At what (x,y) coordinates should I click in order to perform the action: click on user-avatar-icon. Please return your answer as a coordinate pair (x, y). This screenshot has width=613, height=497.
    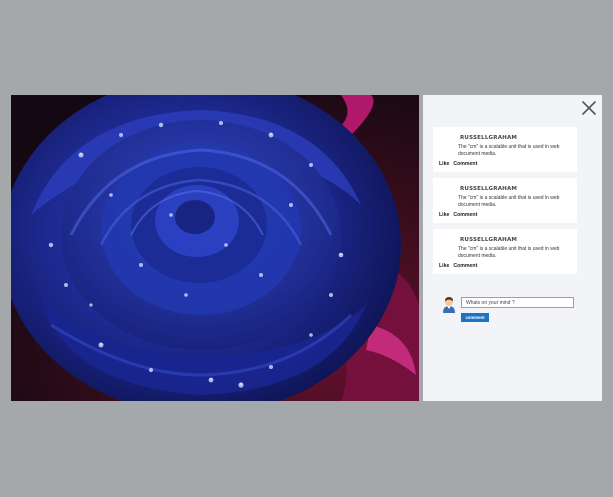
    Looking at the image, I should click on (449, 305).